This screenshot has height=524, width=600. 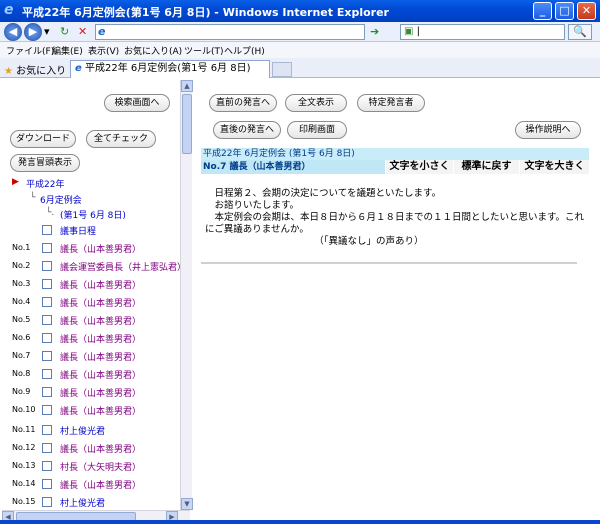 What do you see at coordinates (78, 68) in the screenshot?
I see `tab-page-icon: e` at bounding box center [78, 68].